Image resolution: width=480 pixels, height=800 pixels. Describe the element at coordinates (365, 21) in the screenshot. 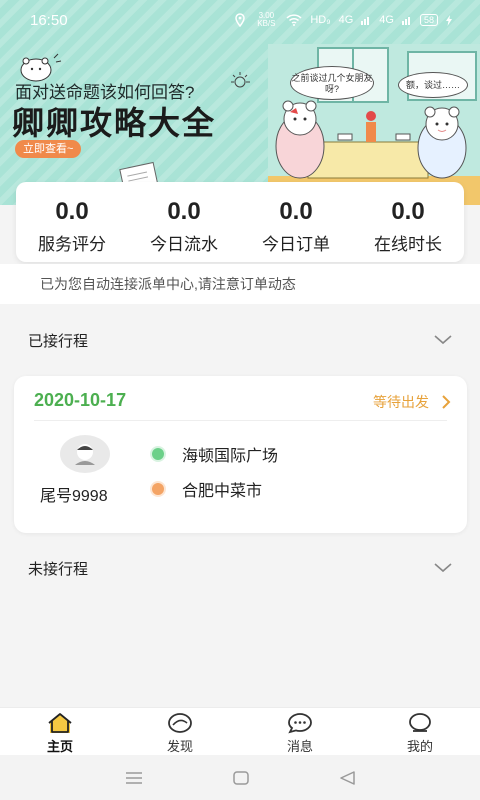

I see `signal-icon` at that location.